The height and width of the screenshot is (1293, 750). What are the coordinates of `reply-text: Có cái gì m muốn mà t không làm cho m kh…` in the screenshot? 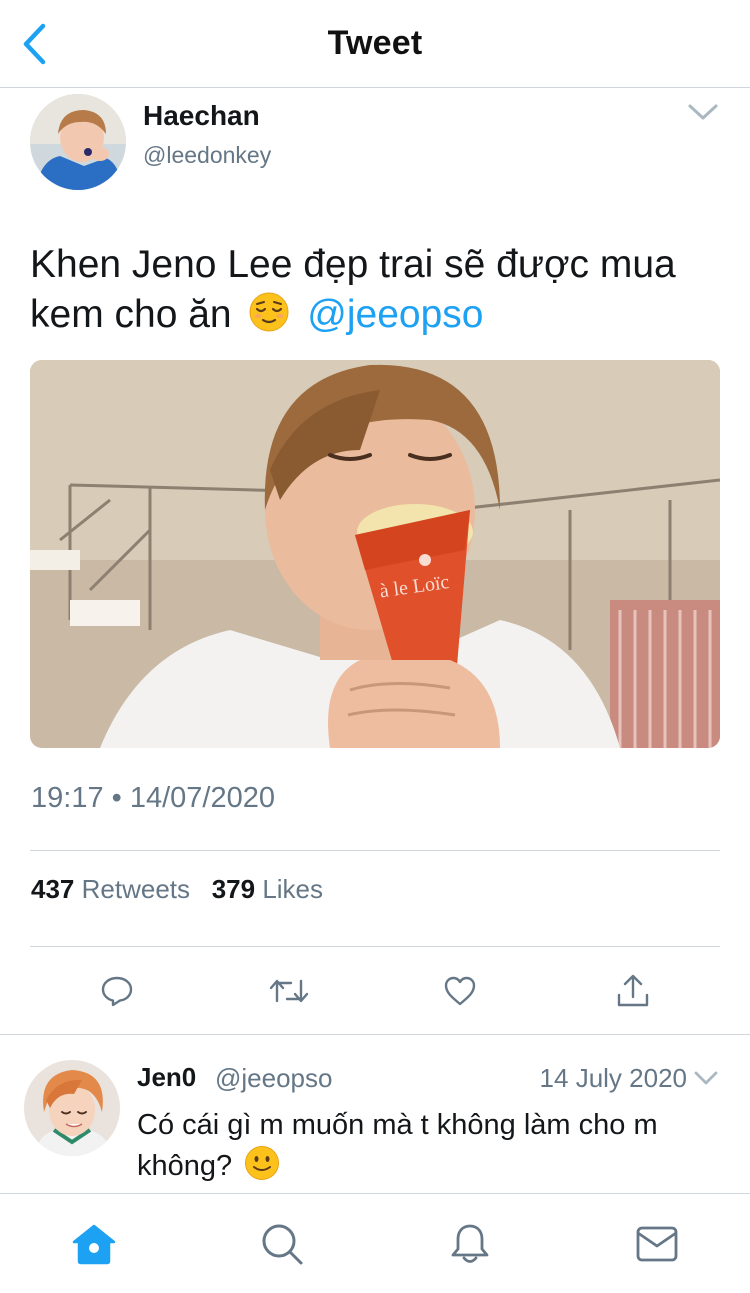 It's located at (432, 1146).